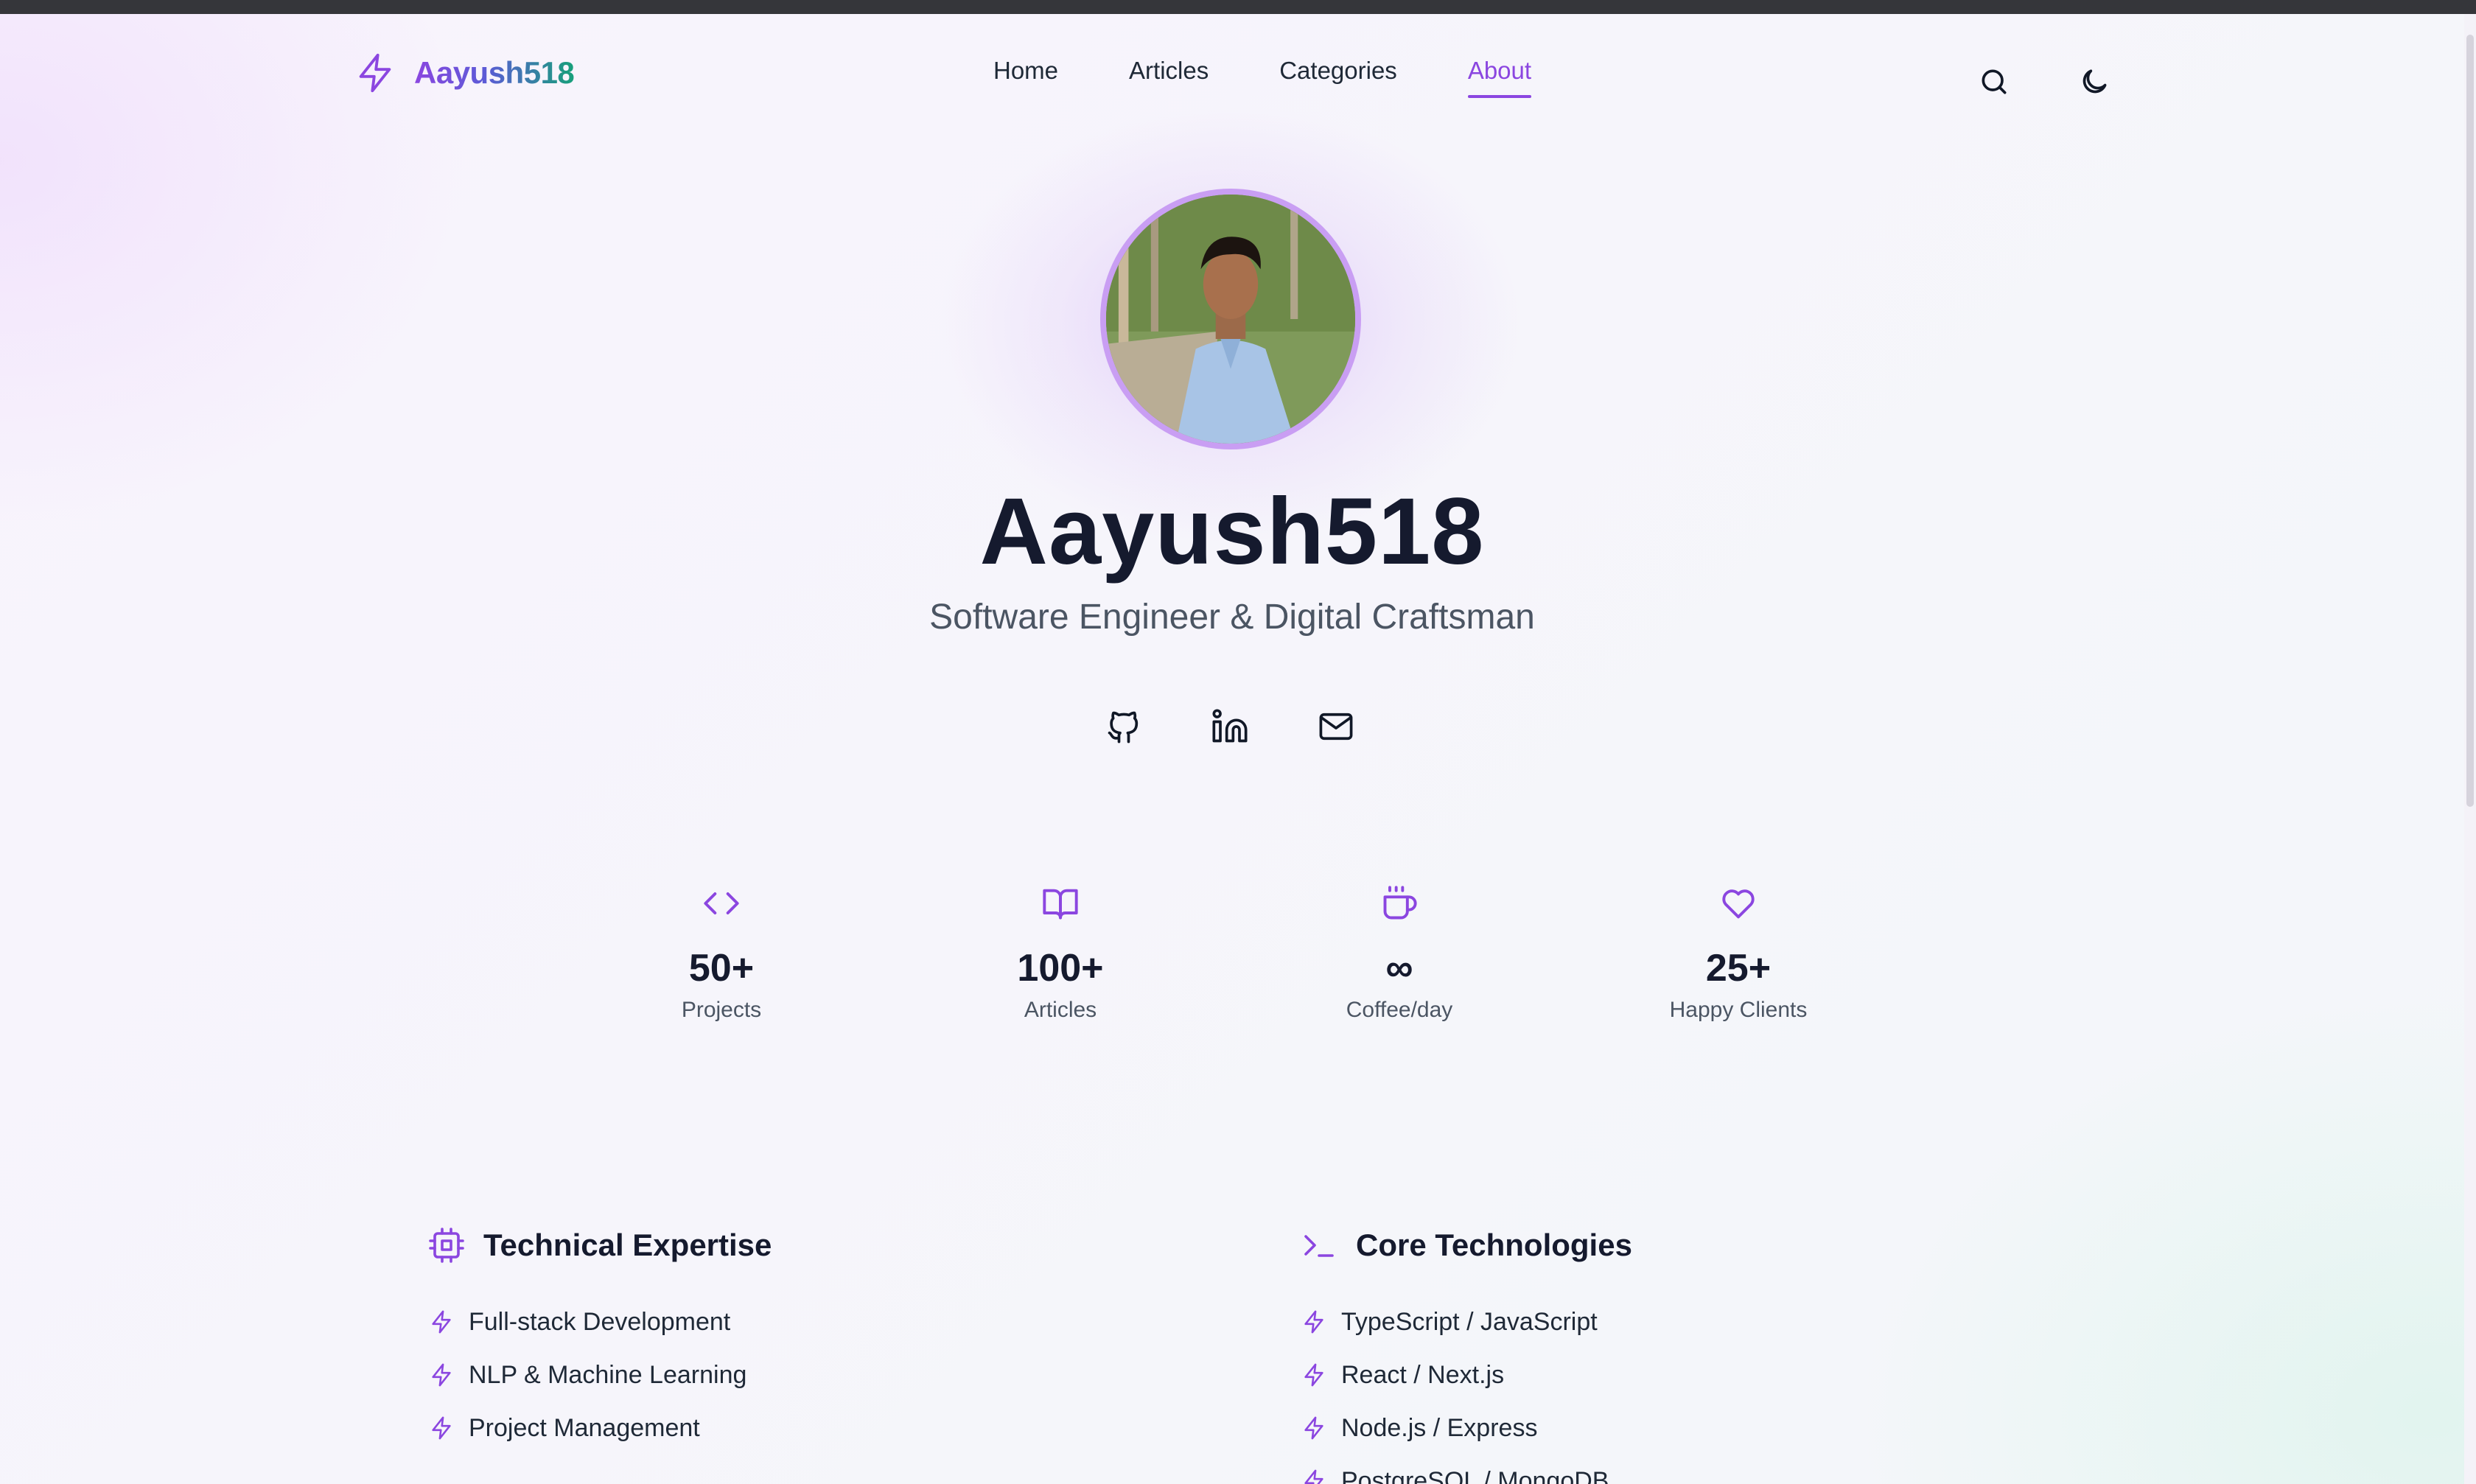 Image resolution: width=2476 pixels, height=1484 pixels. I want to click on list-item: Project Management, so click(587, 1428).